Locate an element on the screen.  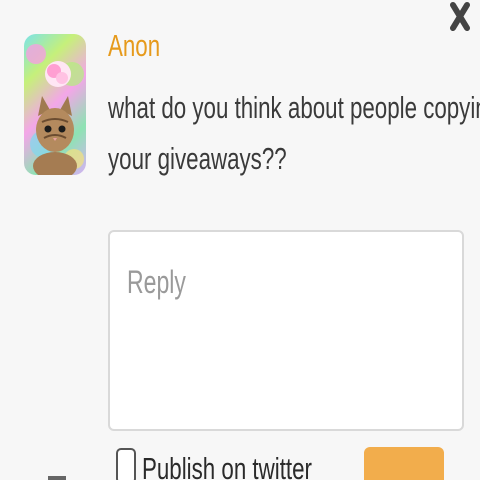
question-text-line: what do you think about people copying is located at coordinates (294, 107).